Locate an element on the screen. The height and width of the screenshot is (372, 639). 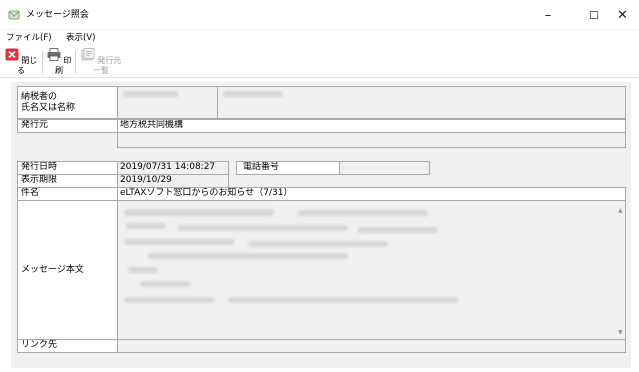
close-button-label: 閉じる is located at coordinates (27, 65).